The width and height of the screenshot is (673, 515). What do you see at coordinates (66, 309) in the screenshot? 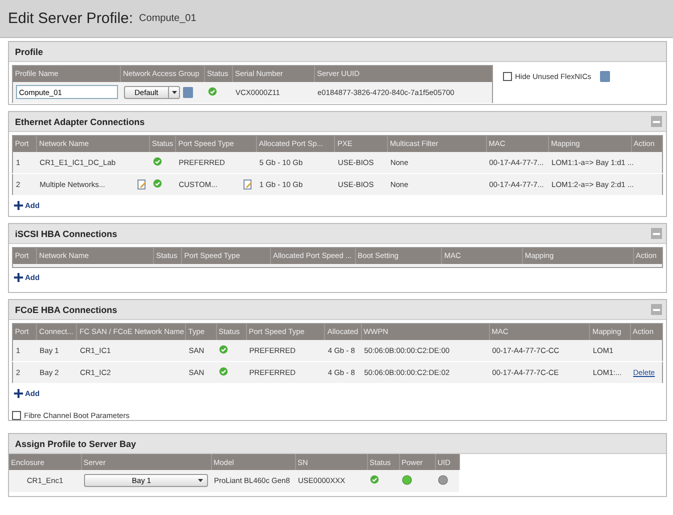
I see `section-title: FCoE HBA Connections` at bounding box center [66, 309].